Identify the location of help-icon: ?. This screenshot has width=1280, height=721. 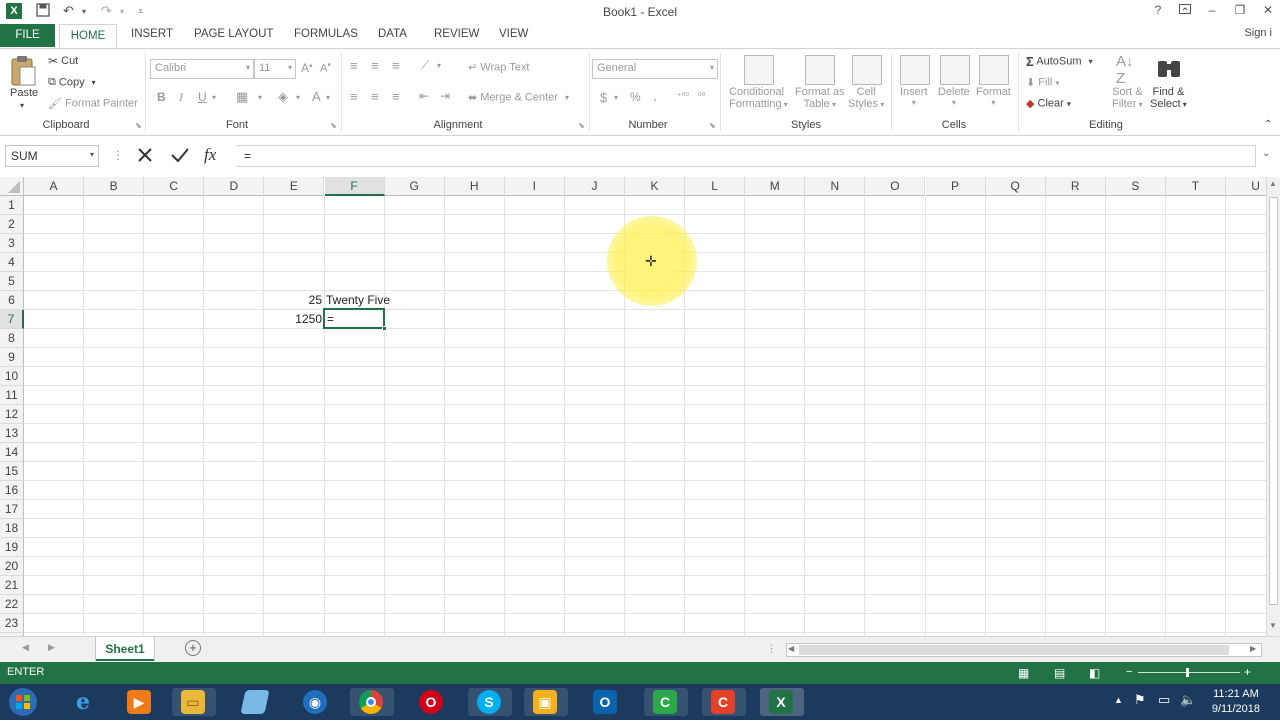
(1158, 10).